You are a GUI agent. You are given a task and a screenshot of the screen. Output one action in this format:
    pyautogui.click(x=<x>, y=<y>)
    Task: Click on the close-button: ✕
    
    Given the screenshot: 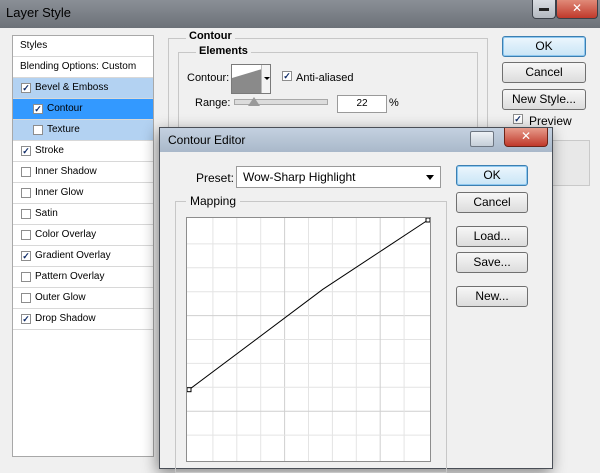 What is the action you would take?
    pyautogui.click(x=577, y=9)
    